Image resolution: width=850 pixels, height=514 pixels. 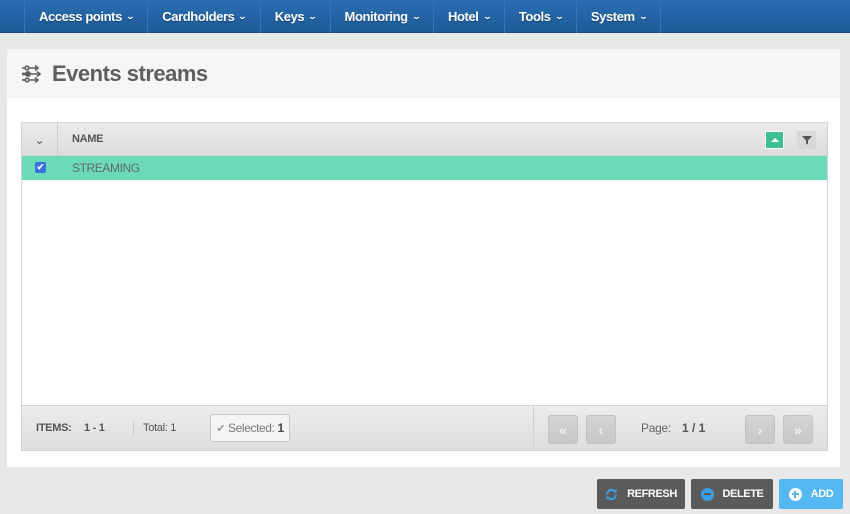 I want to click on nav-item-label: Access points, so click(x=80, y=16).